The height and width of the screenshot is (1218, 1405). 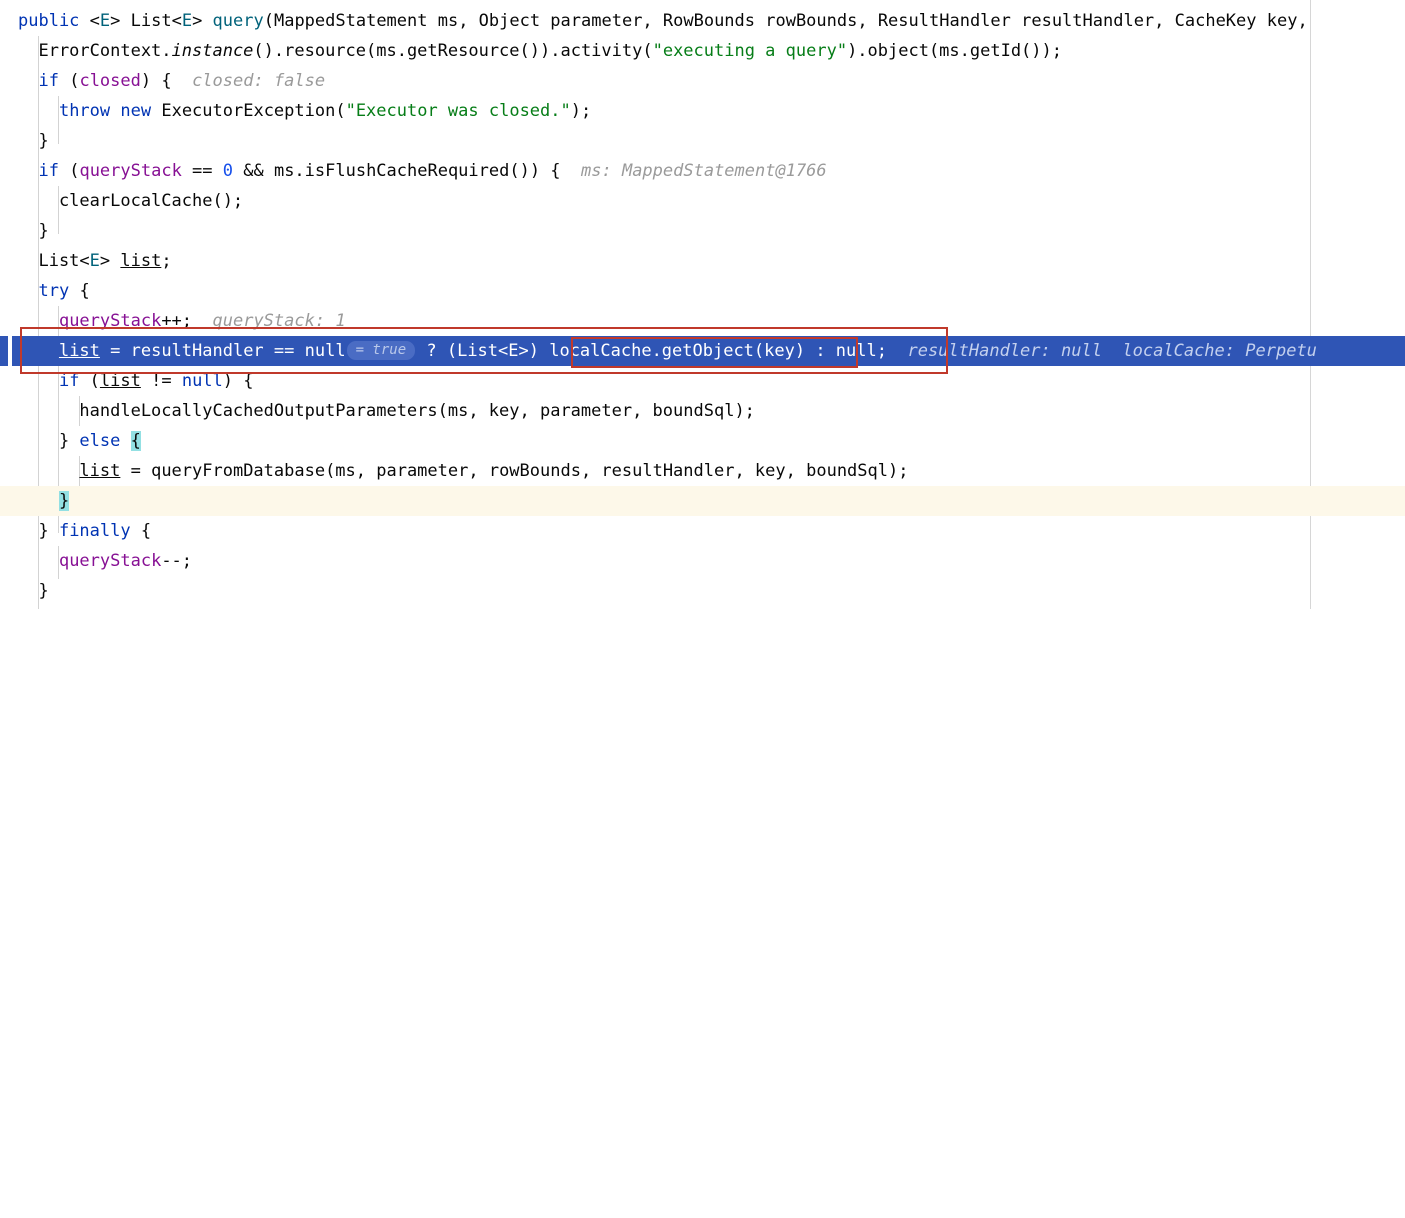 What do you see at coordinates (702, 531) in the screenshot?
I see `code-line-finally: } finally {` at bounding box center [702, 531].